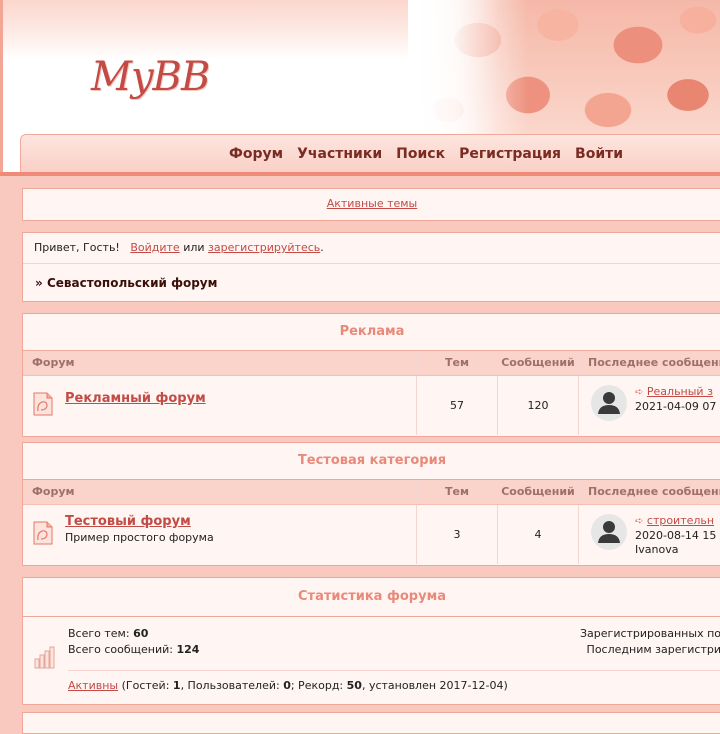 The width and height of the screenshot is (720, 734). I want to click on top-navigation: Форум Участники Поиск Регистрация Войти, so click(370, 153).